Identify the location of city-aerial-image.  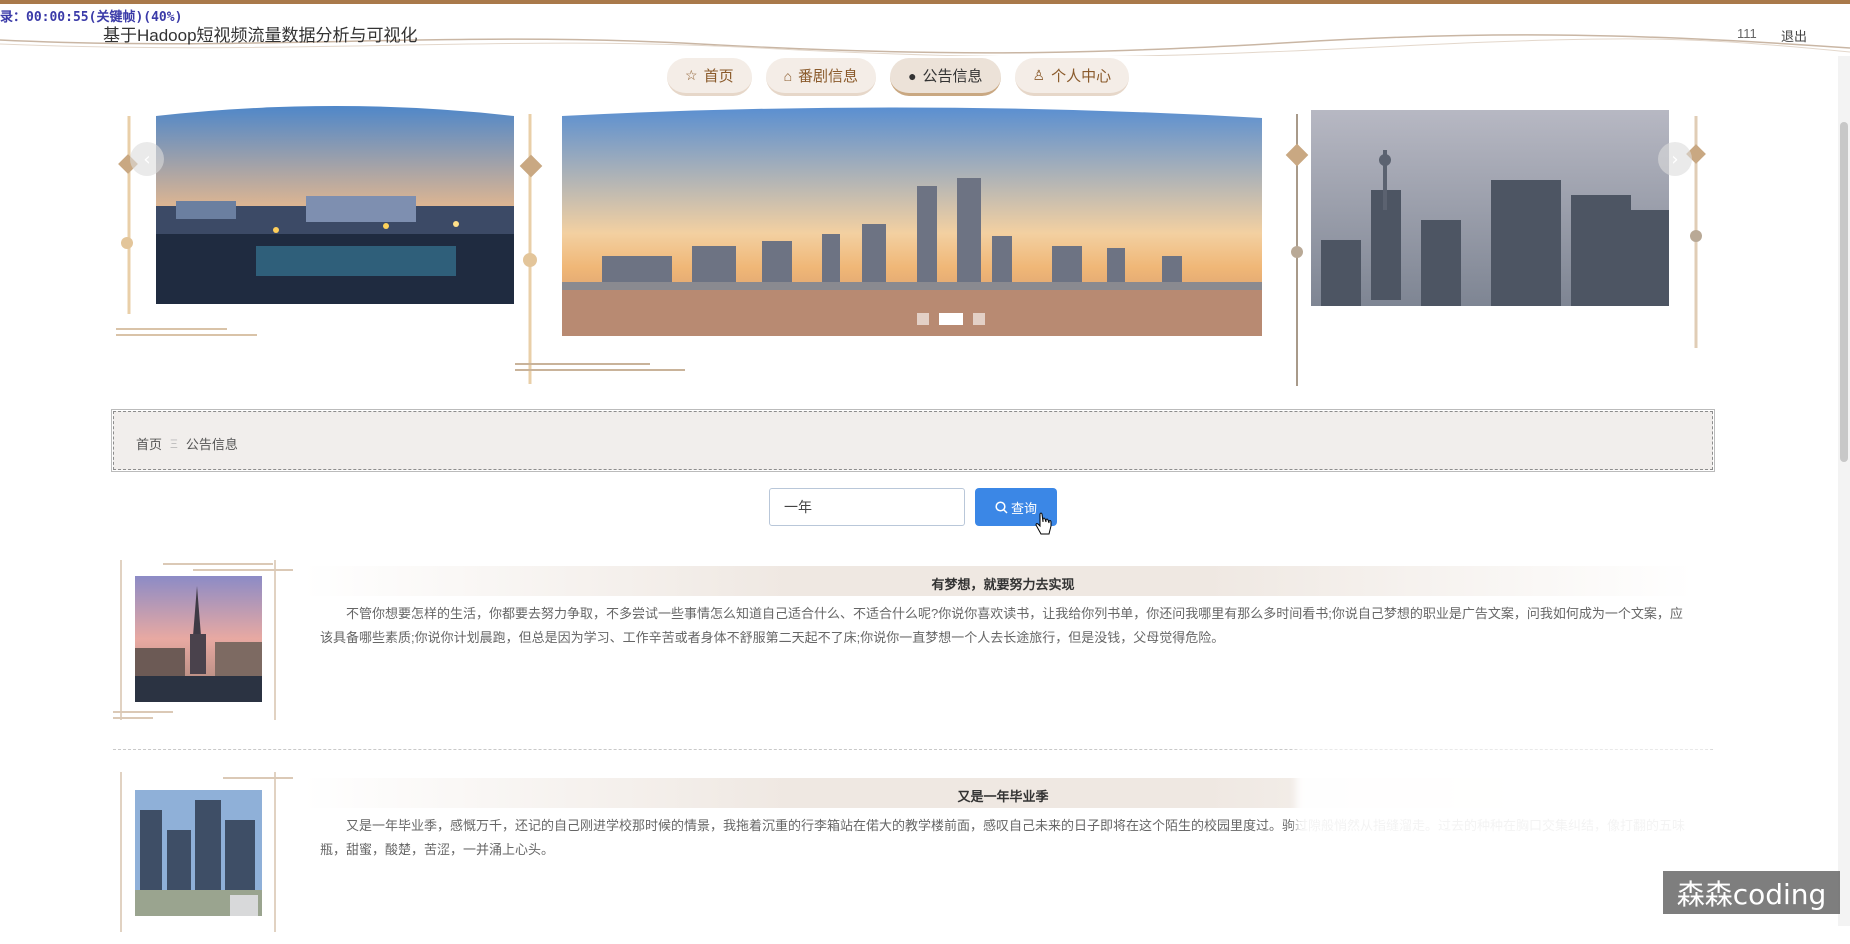
(1490, 208).